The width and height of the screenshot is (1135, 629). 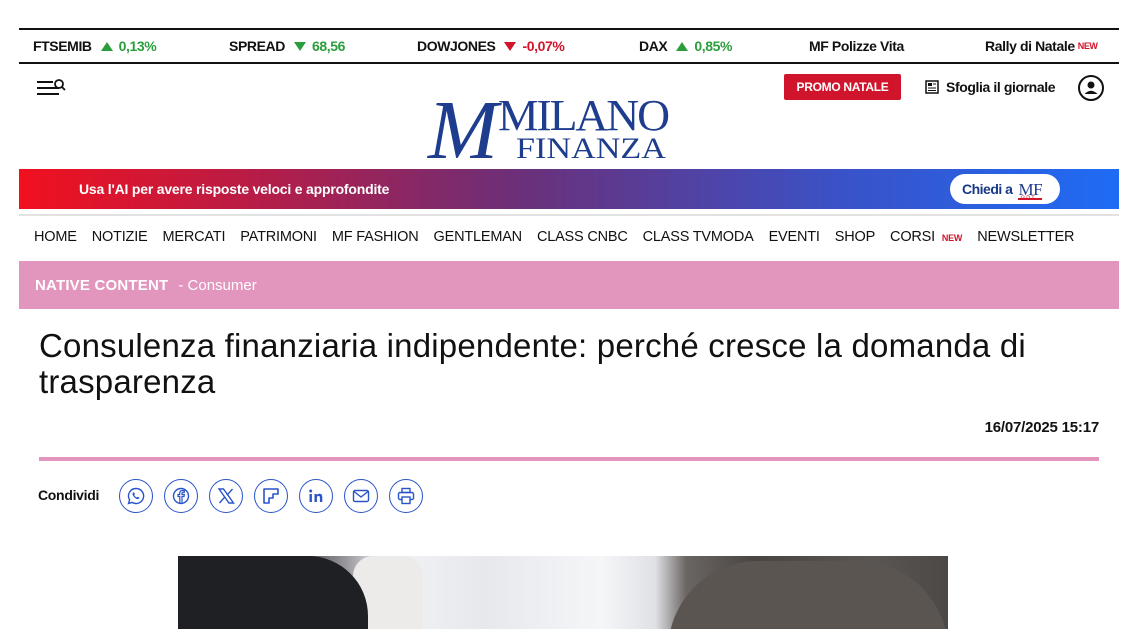 I want to click on photo-suit, so click(x=273, y=592).